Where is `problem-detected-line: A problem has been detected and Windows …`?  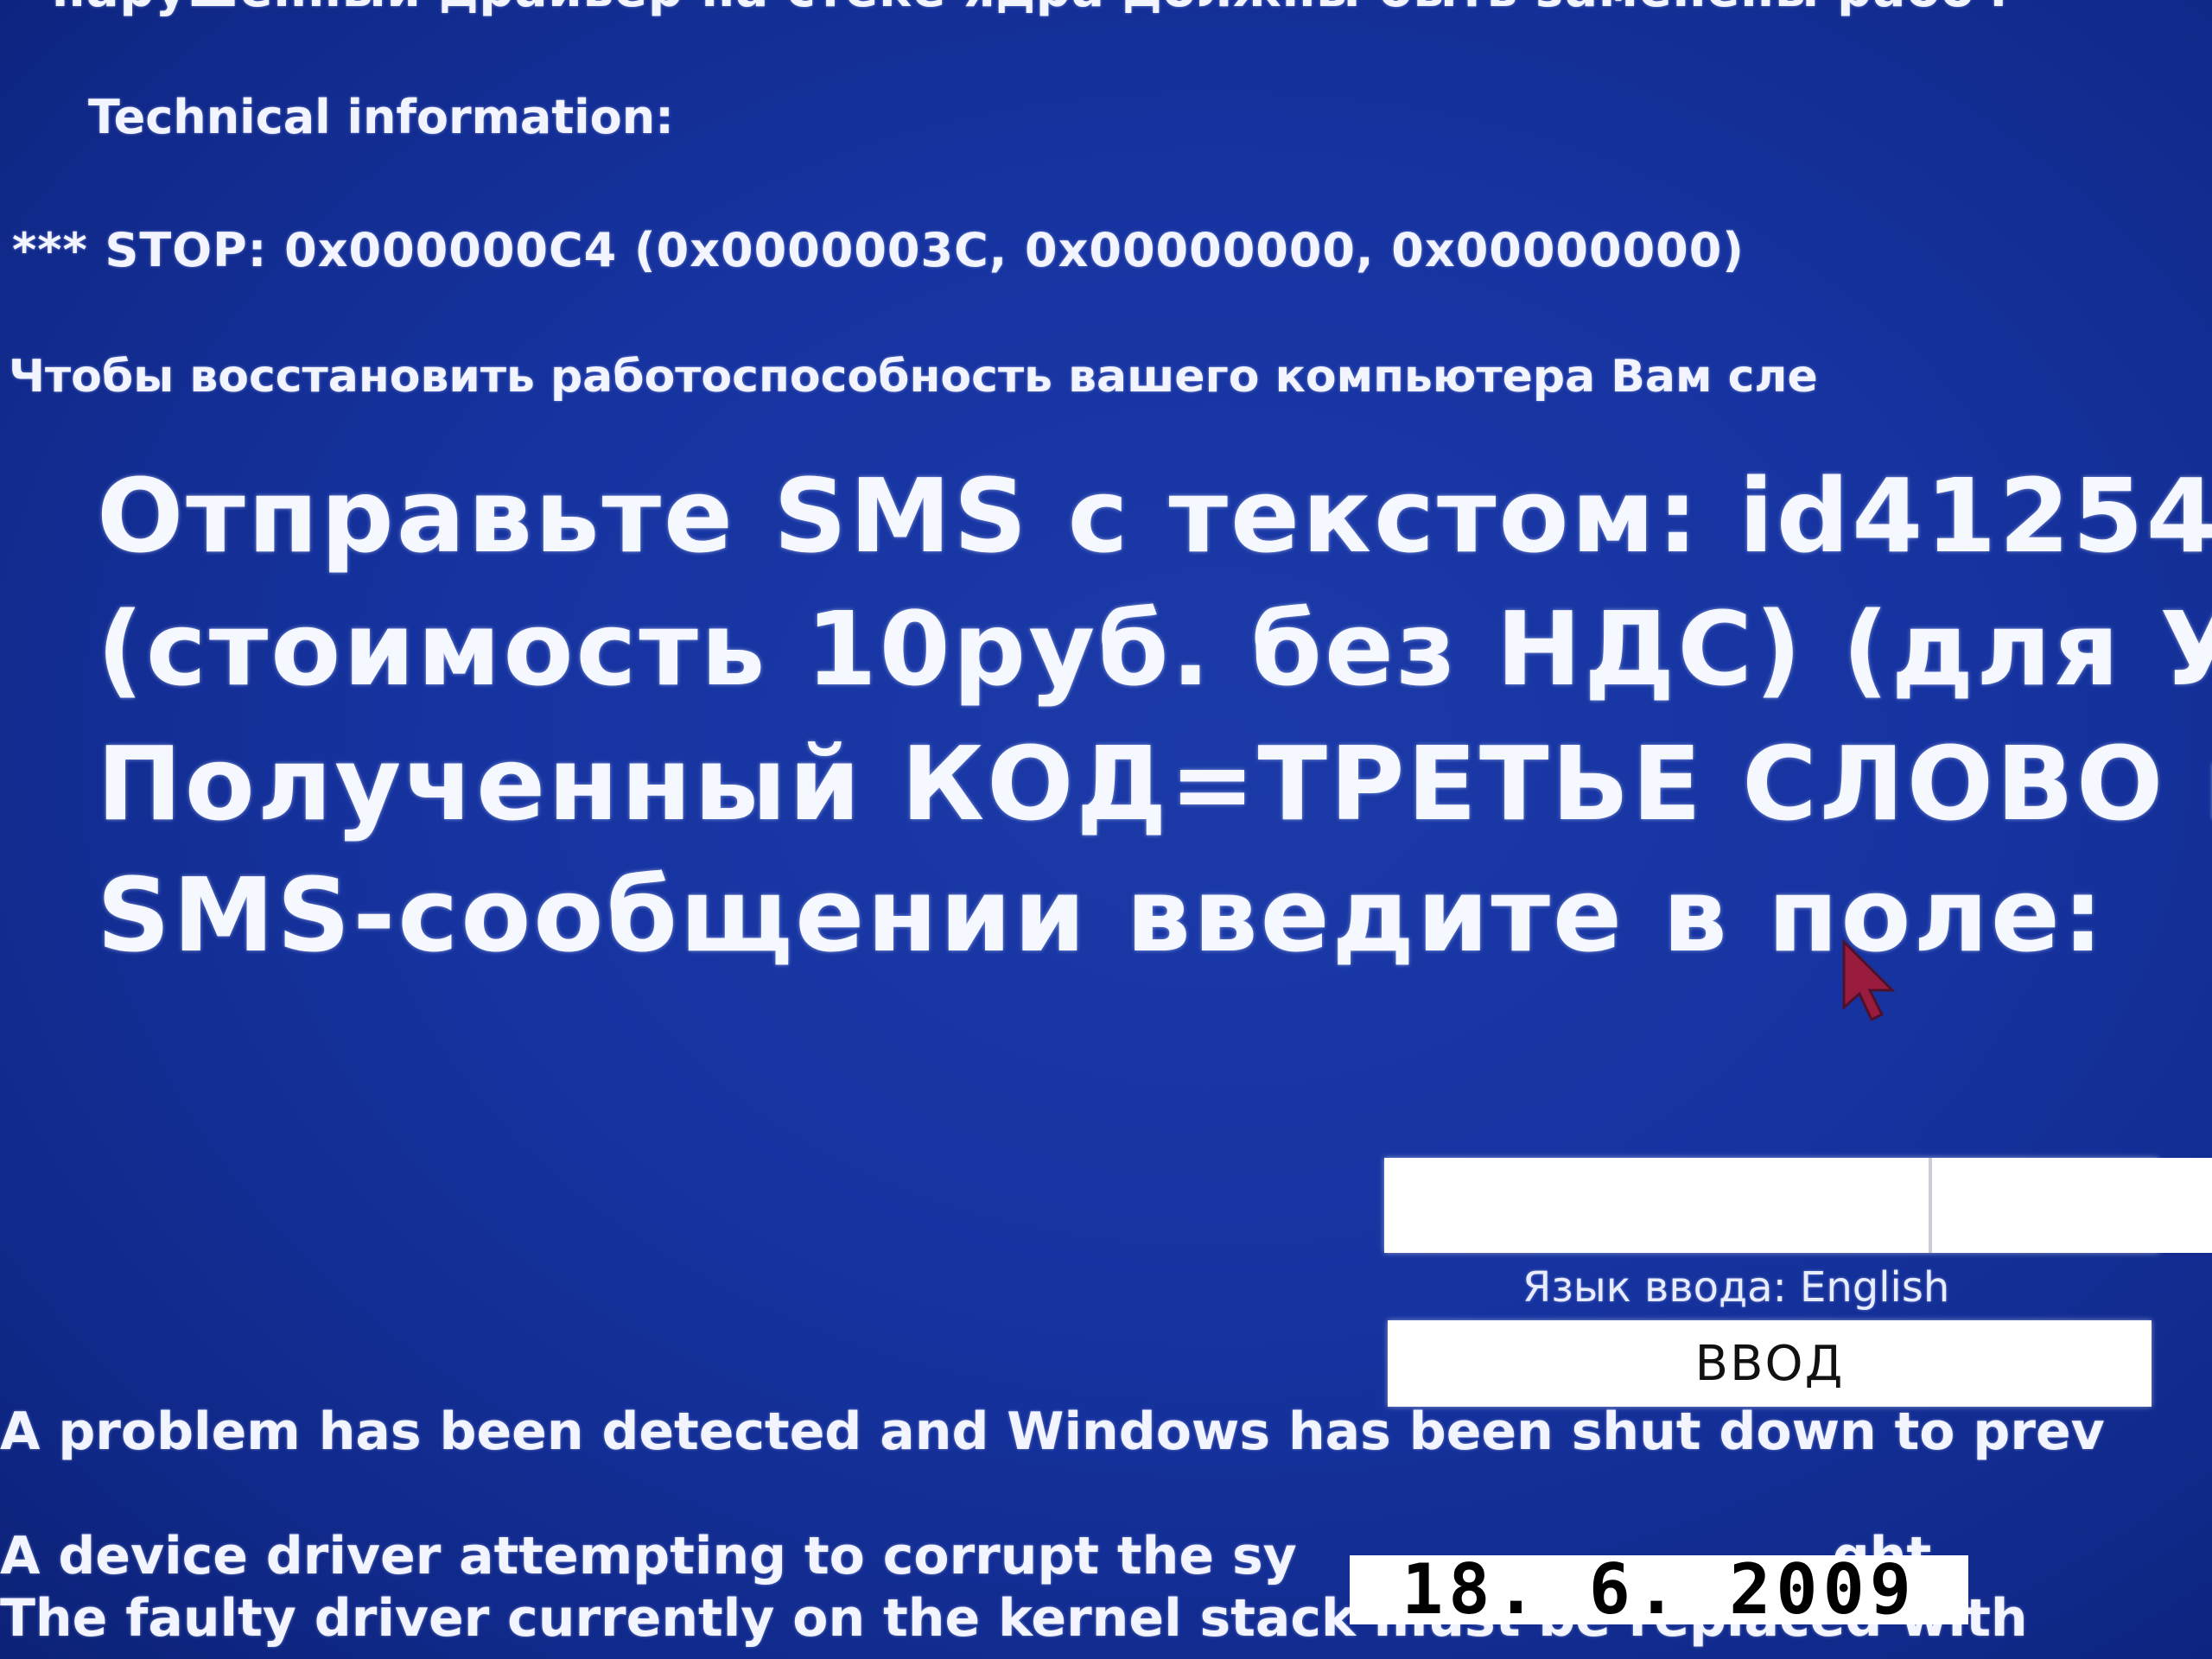
problem-detected-line: A problem has been detected and Windows … is located at coordinates (1052, 1432).